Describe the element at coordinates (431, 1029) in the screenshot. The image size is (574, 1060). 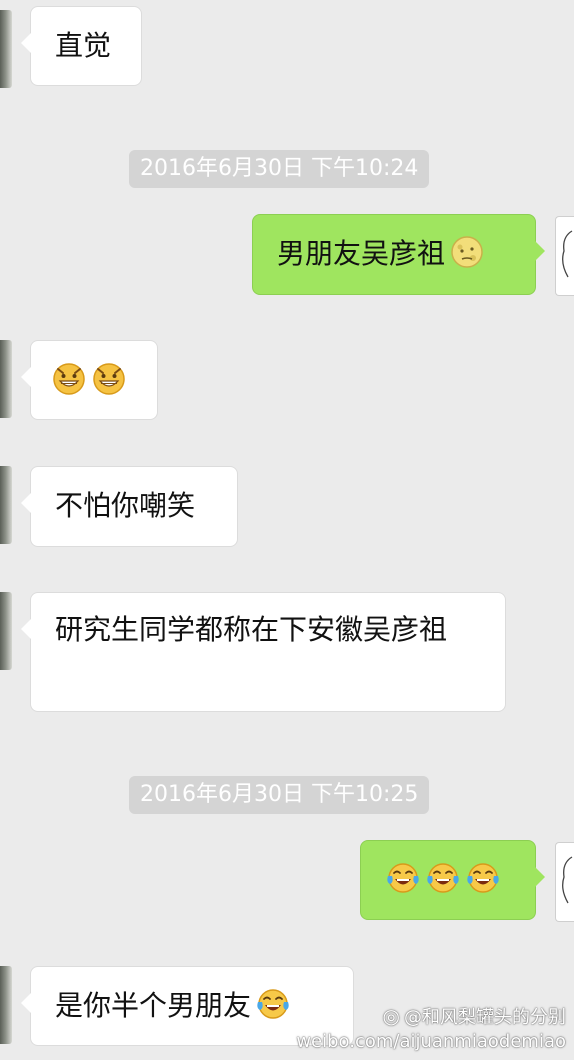
I see `weibo-watermark: ◎ @和风梨罐头的分别 weibo.com/aijuanmiaodemiao` at that location.